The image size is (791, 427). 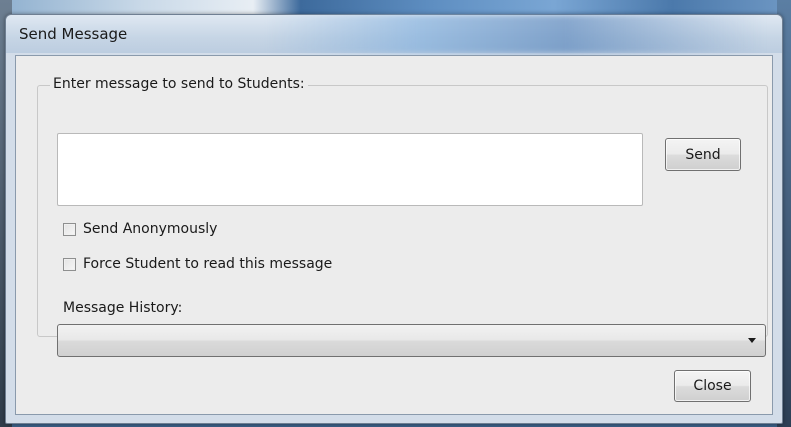 What do you see at coordinates (411, 340) in the screenshot?
I see `message-history-dropdown` at bounding box center [411, 340].